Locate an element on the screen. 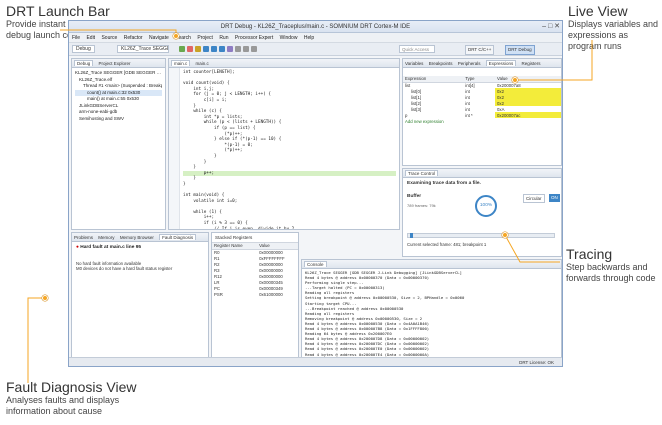  tracing-leader-line is located at coordinates (532, 248).